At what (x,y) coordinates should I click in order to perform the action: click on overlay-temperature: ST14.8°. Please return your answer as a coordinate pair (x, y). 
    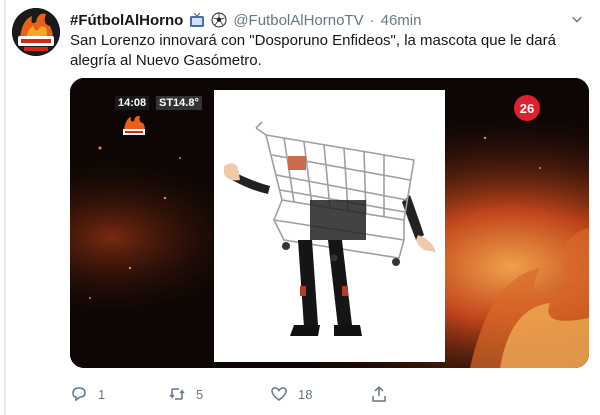
    Looking at the image, I should click on (179, 103).